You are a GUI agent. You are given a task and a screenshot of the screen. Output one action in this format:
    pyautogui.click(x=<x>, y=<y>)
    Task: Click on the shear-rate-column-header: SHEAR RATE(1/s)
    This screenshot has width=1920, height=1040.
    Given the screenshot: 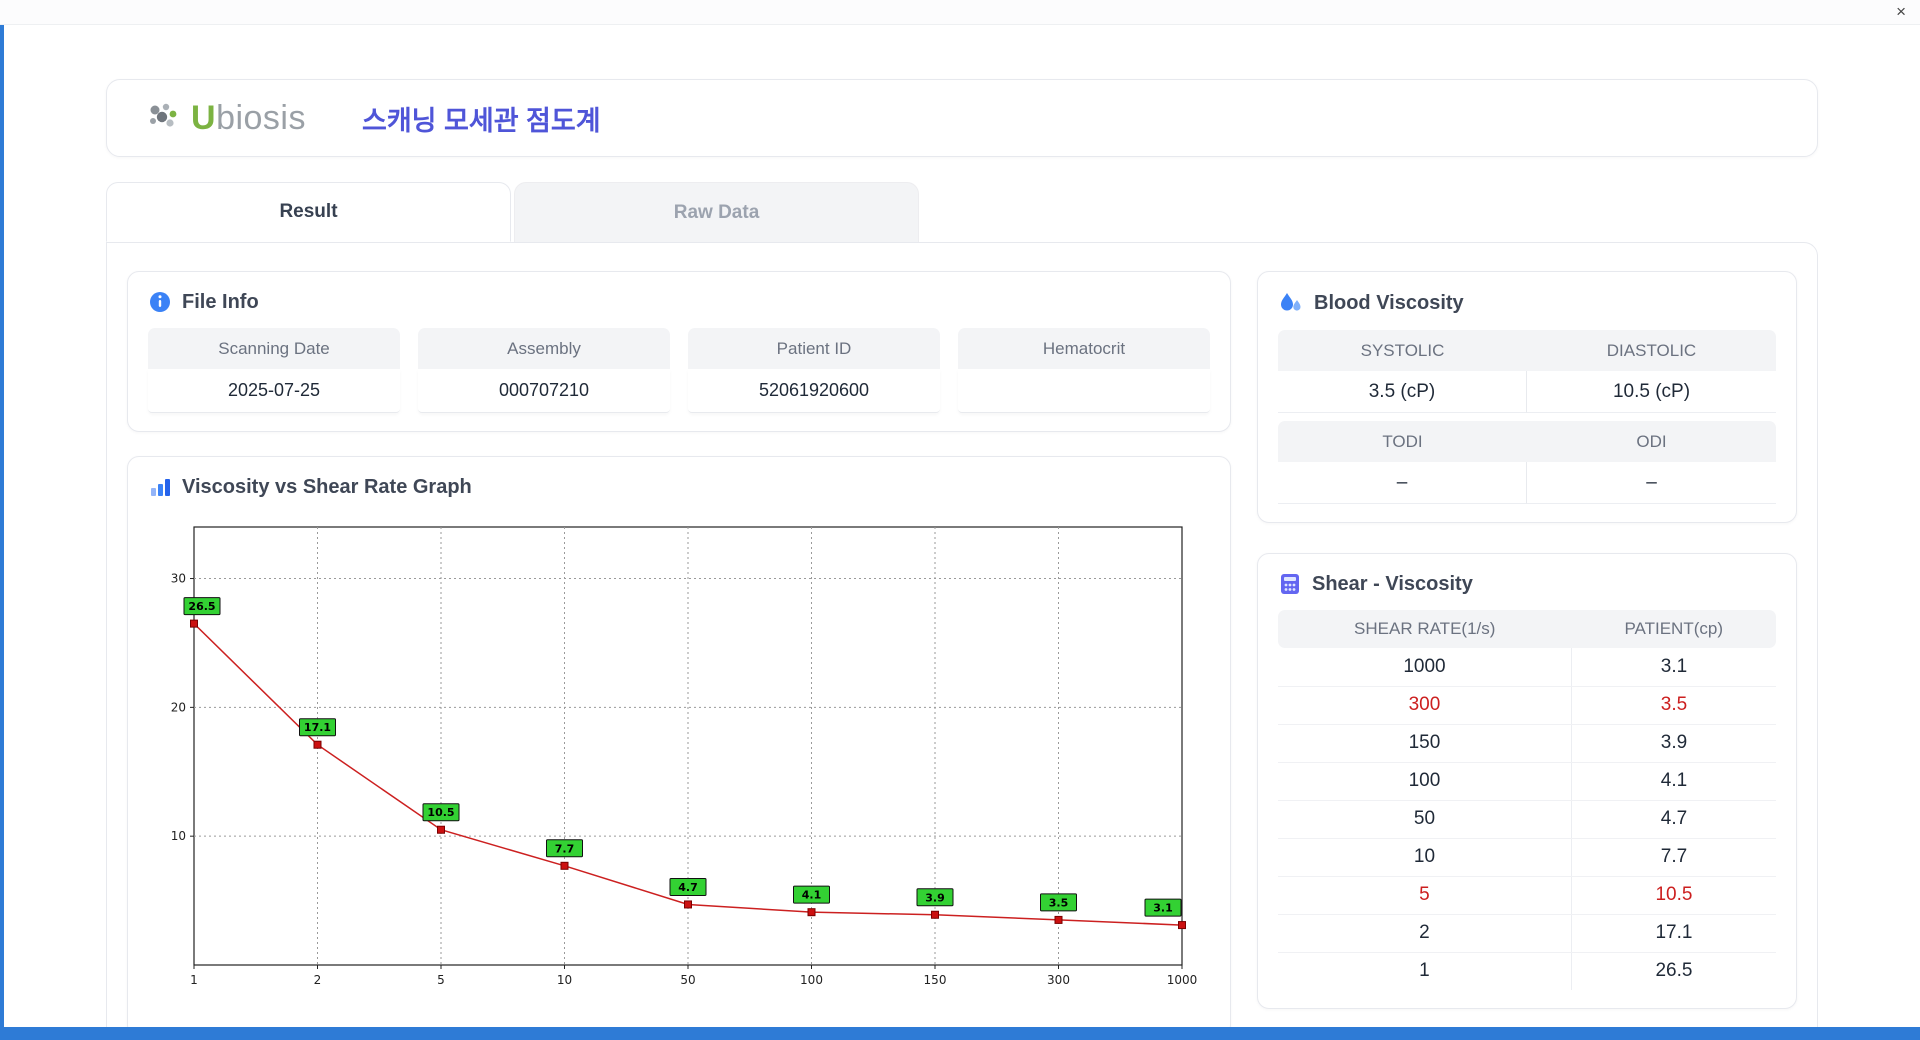 What is the action you would take?
    pyautogui.click(x=1425, y=629)
    